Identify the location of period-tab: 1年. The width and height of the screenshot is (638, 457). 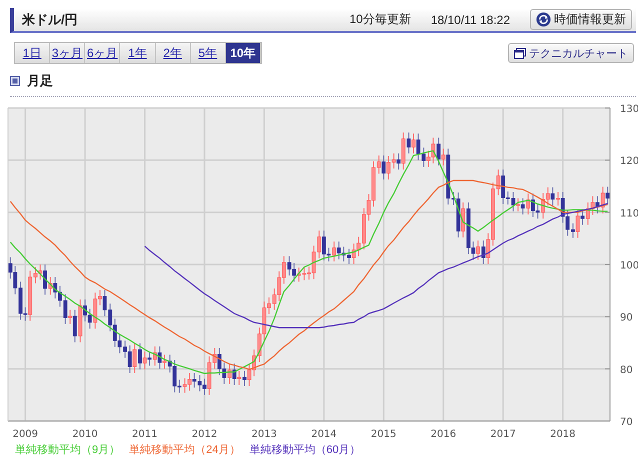
(138, 53).